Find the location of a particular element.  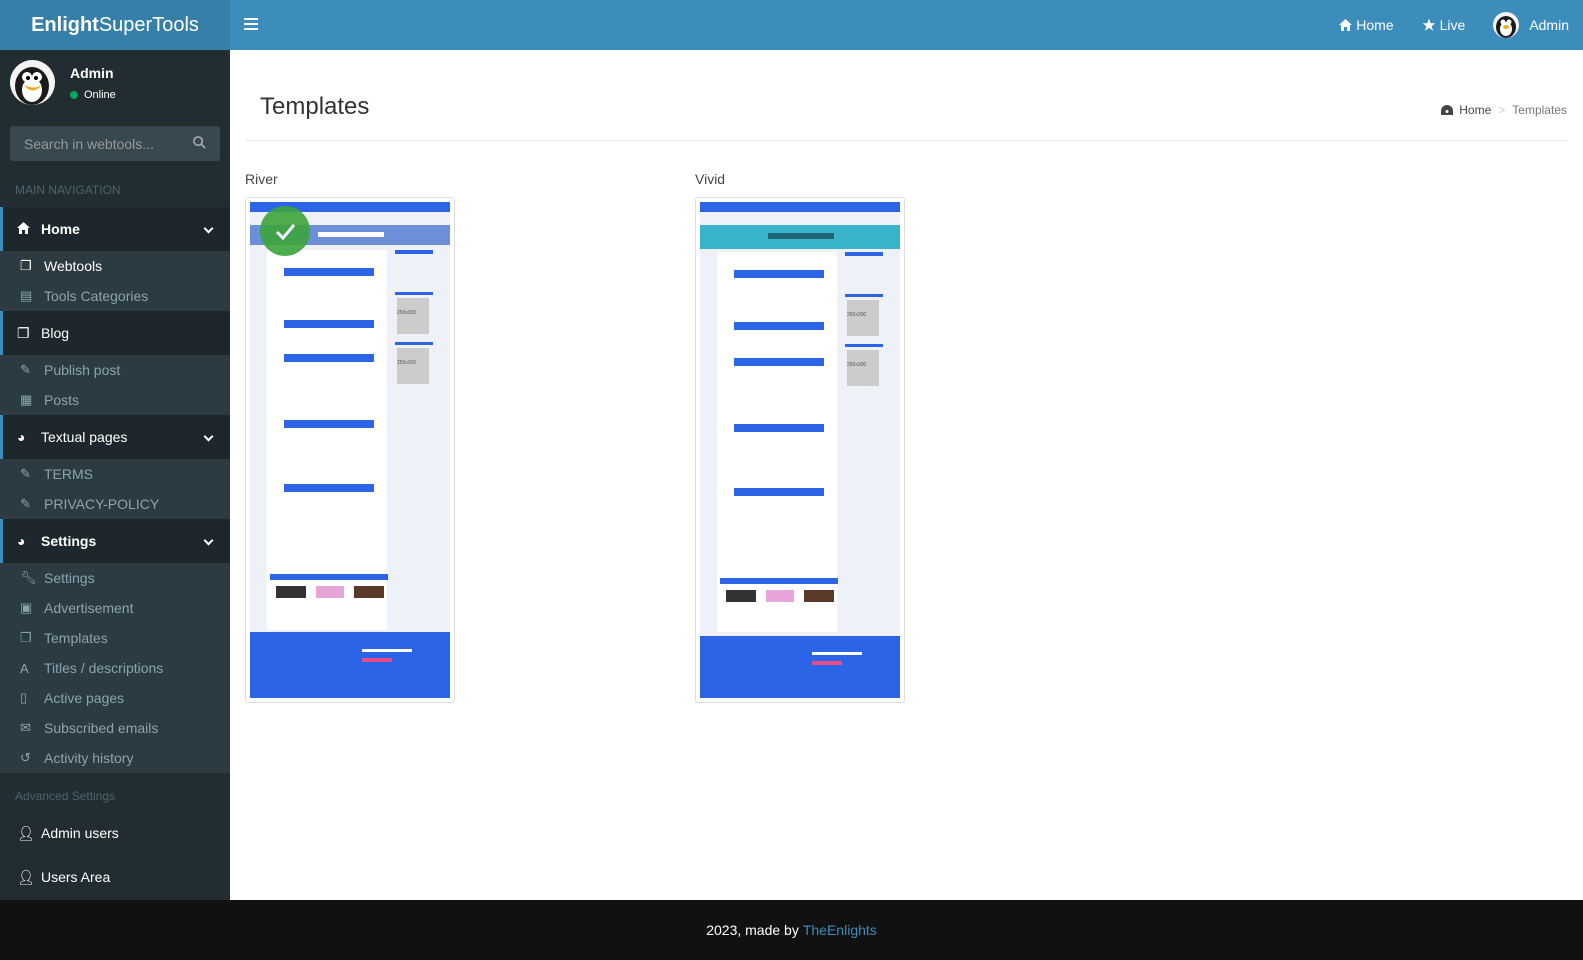

user-name: Admin is located at coordinates (92, 73).